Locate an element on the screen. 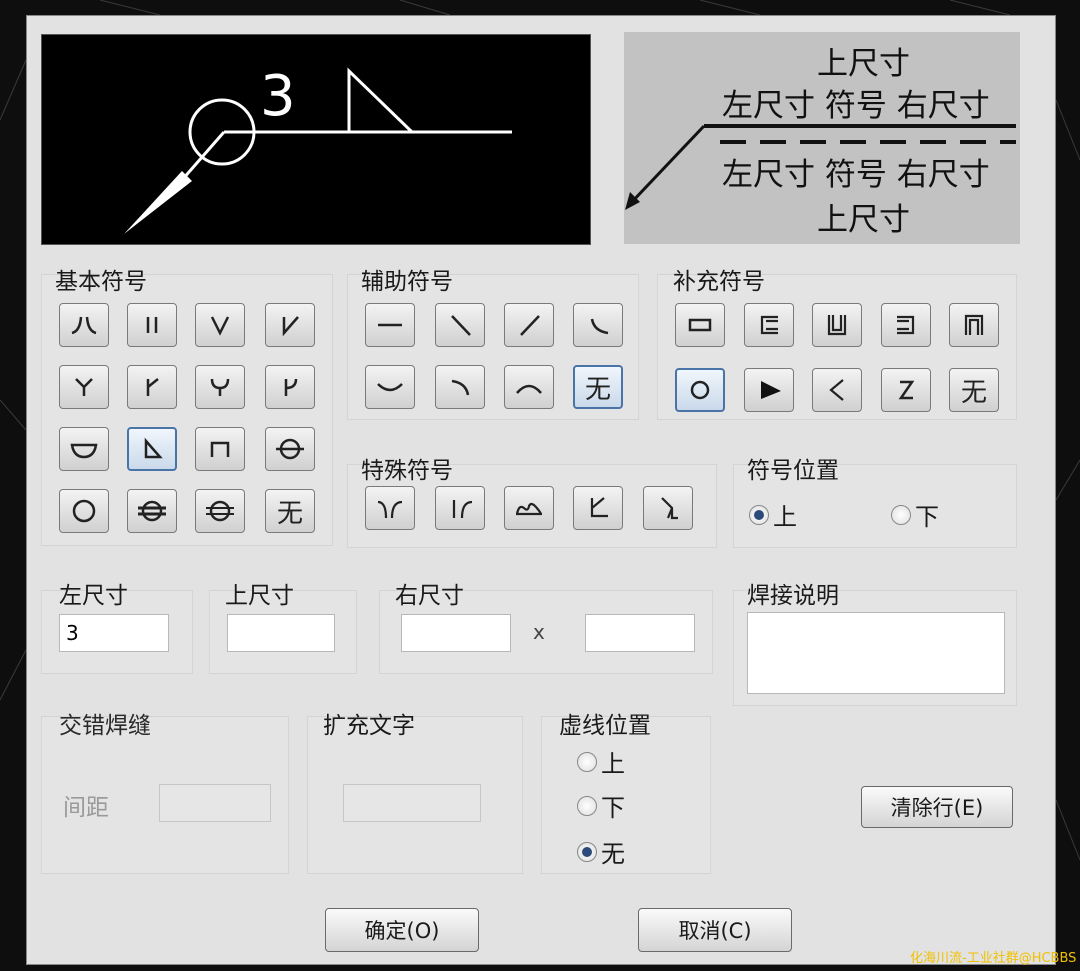 The height and width of the screenshot is (971, 1080). preview-size-number: 3 is located at coordinates (278, 96).